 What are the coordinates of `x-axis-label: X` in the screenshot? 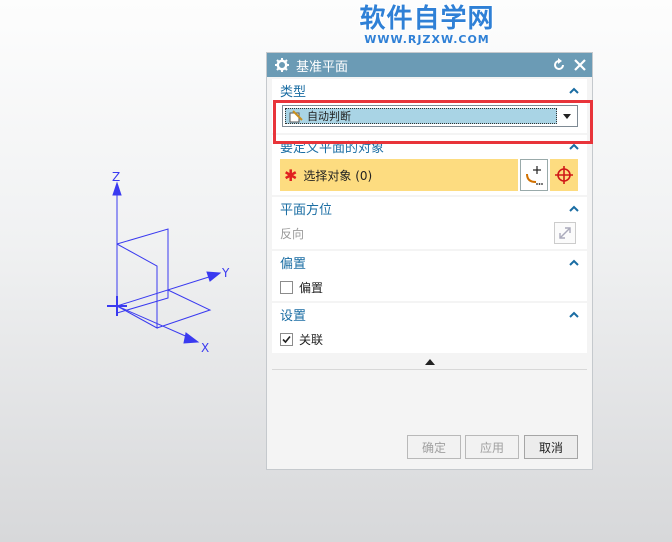 It's located at (205, 348).